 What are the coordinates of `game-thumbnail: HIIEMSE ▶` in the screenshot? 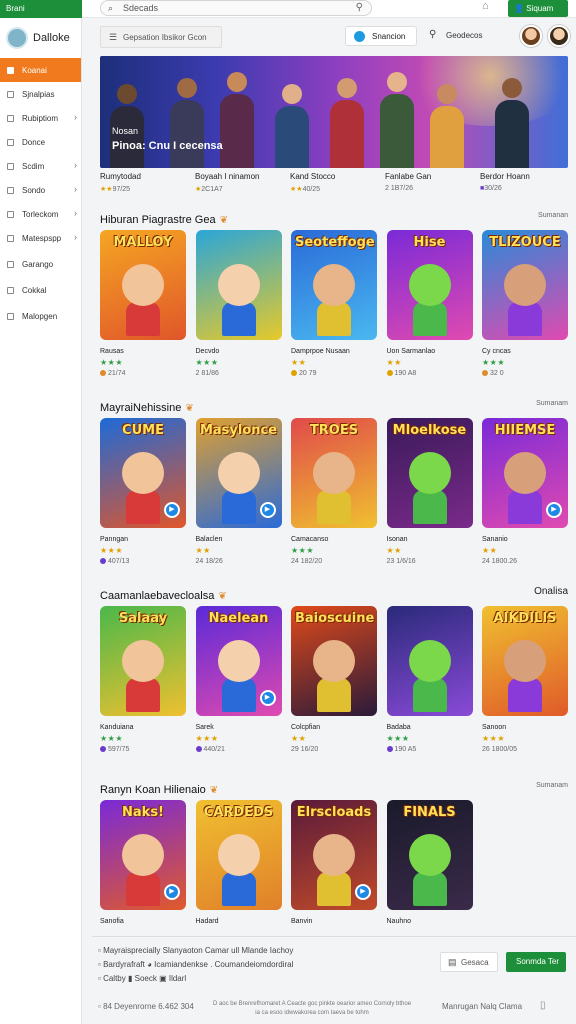 It's located at (525, 473).